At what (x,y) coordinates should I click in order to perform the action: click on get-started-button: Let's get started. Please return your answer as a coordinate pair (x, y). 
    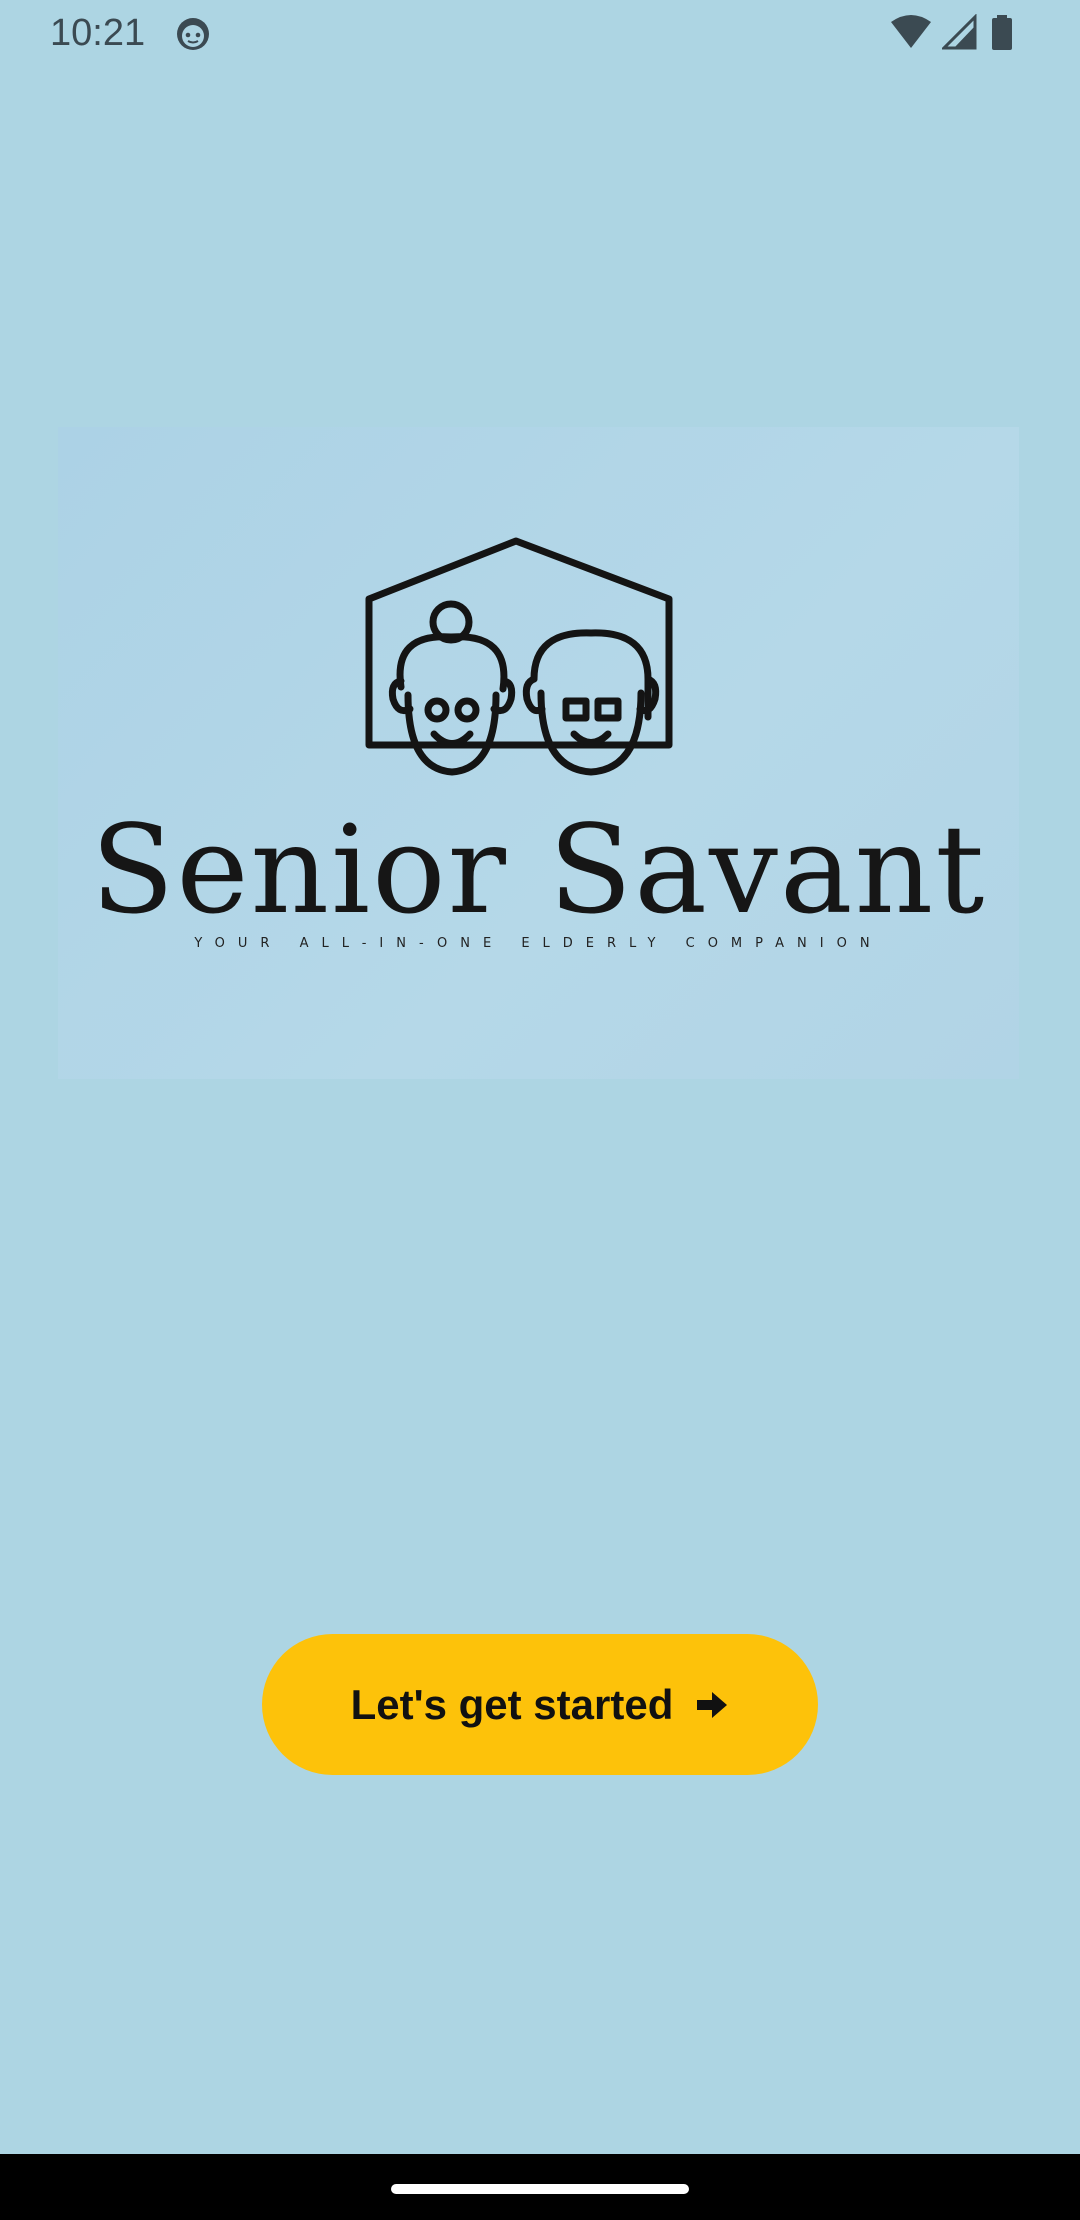
    Looking at the image, I should click on (540, 1704).